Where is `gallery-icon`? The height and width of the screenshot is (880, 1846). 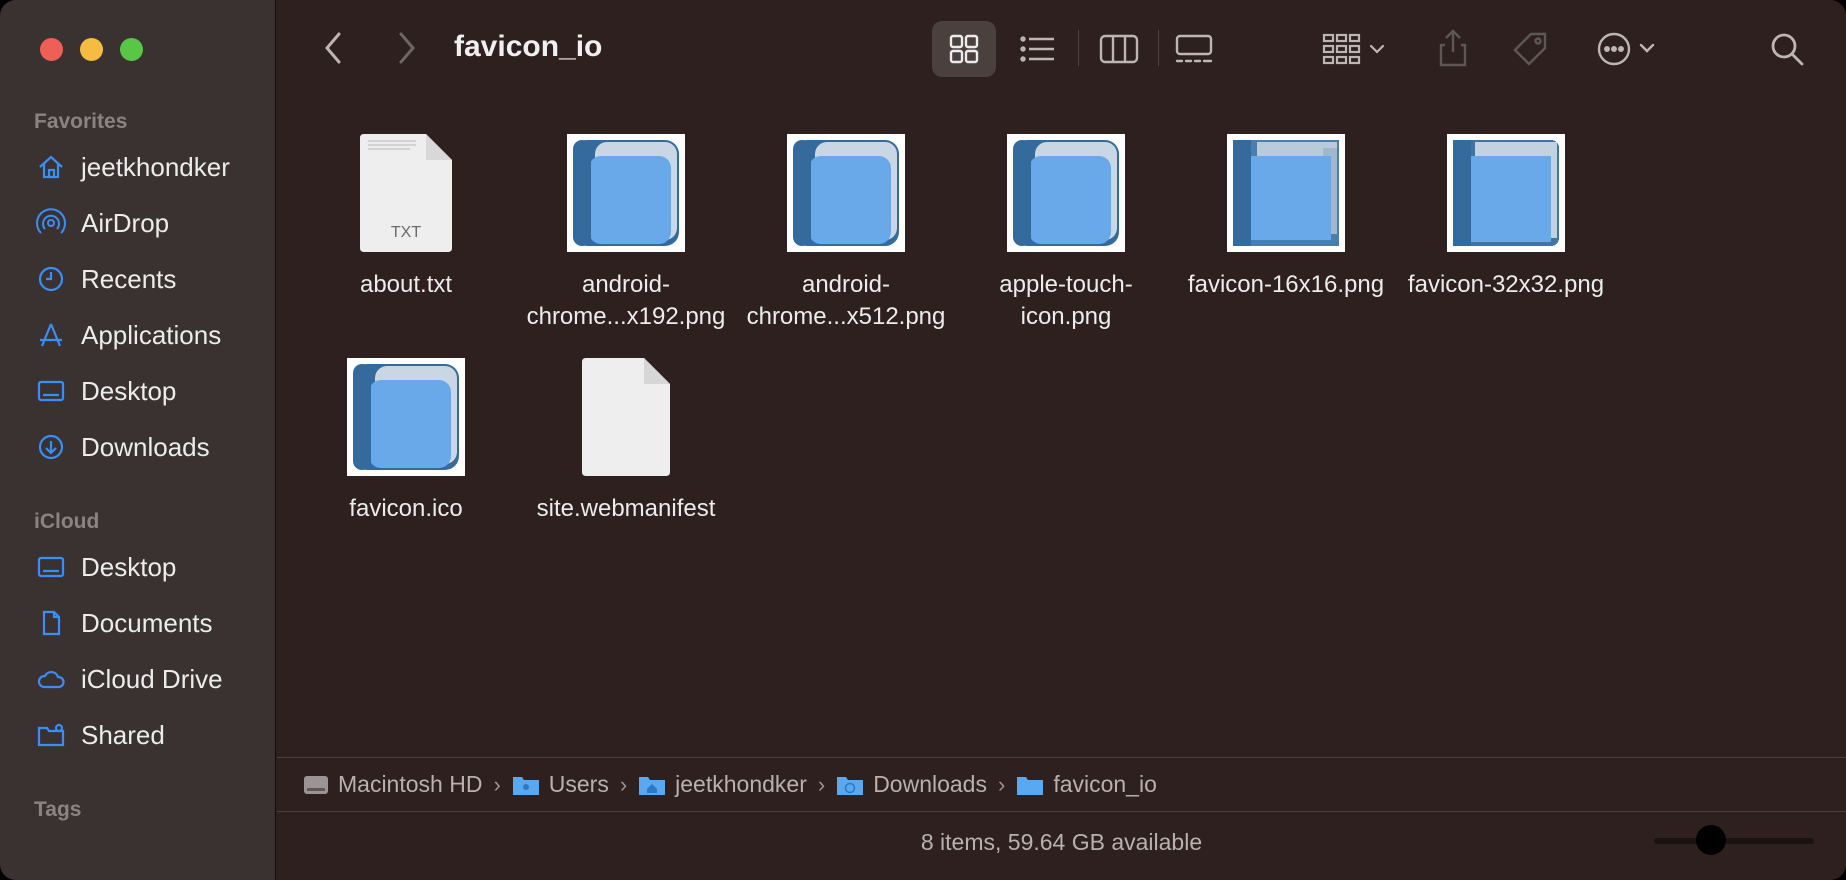
gallery-icon is located at coordinates (1194, 48).